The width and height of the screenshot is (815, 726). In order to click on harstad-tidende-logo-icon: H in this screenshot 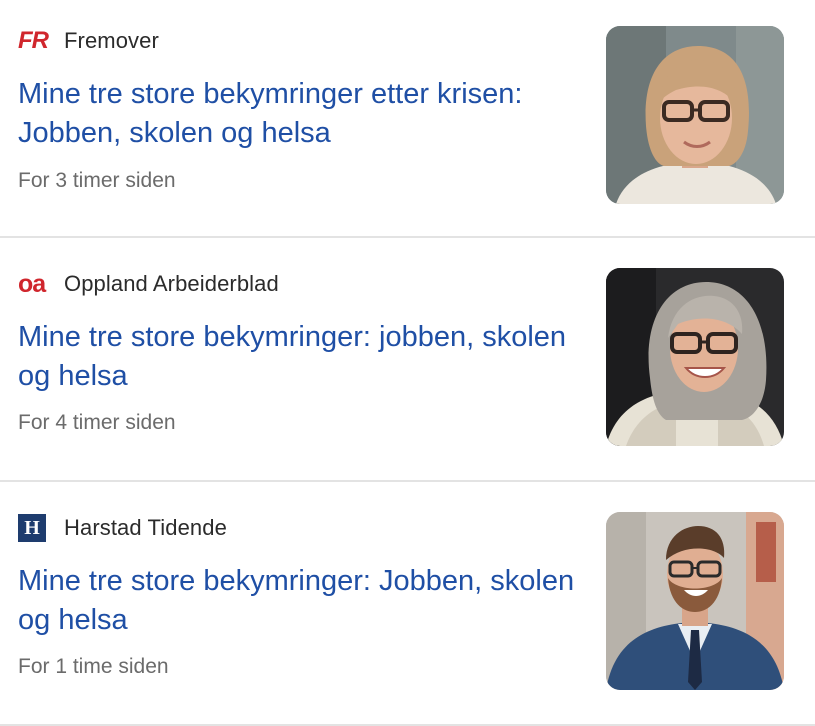, I will do `click(34, 528)`.